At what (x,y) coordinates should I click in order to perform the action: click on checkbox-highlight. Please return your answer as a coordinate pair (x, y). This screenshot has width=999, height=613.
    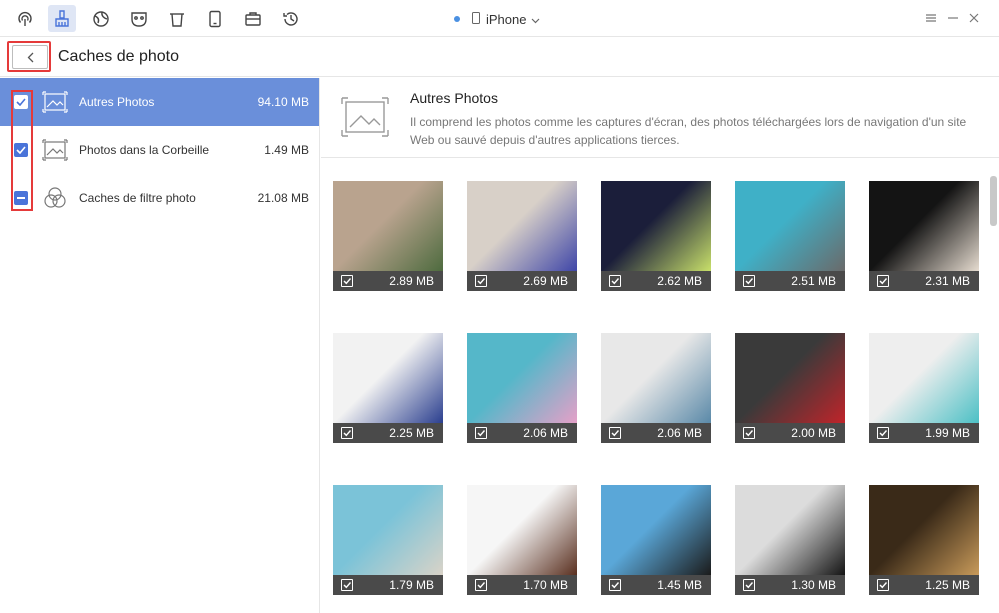
    Looking at the image, I should click on (22, 150).